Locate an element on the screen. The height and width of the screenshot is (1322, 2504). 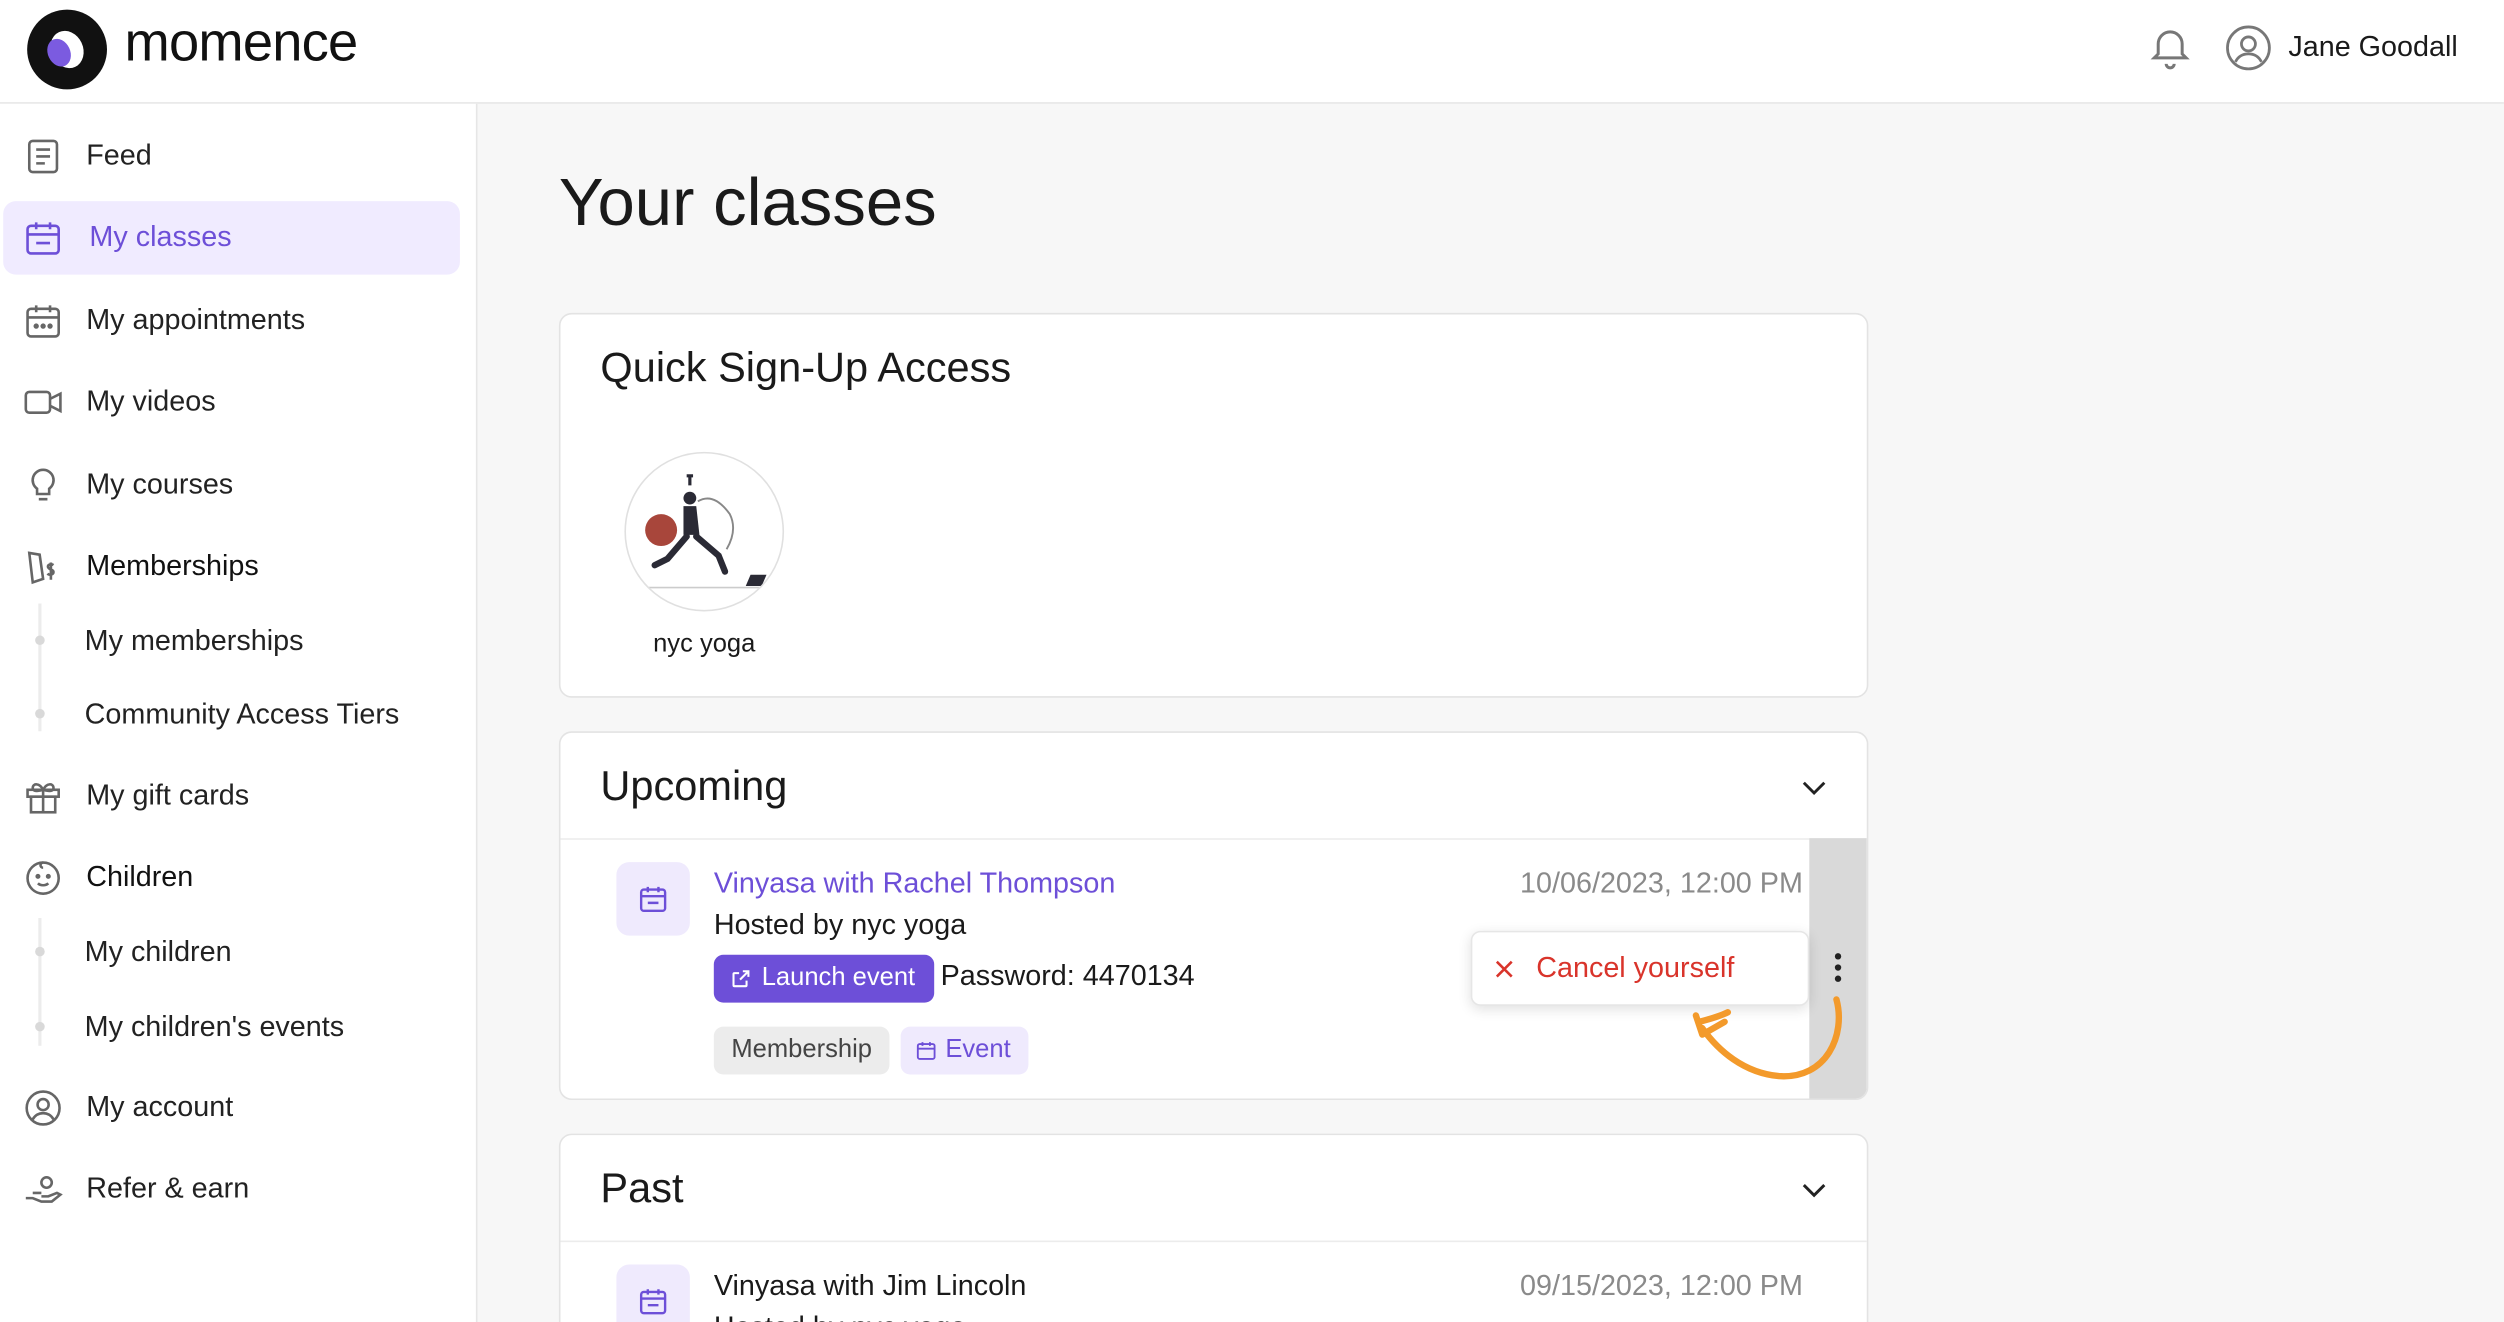
sidebar-item-my-appointments: My appointments is located at coordinates (230, 320).